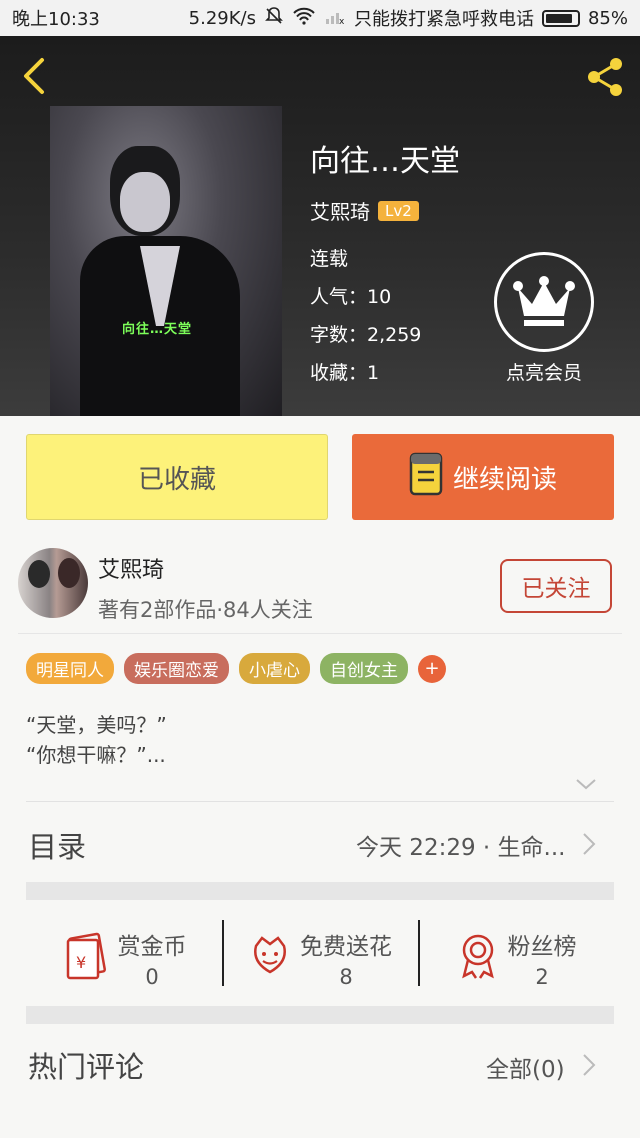 Image resolution: width=640 pixels, height=1138 pixels. I want to click on serial-status: 连载, so click(329, 259).